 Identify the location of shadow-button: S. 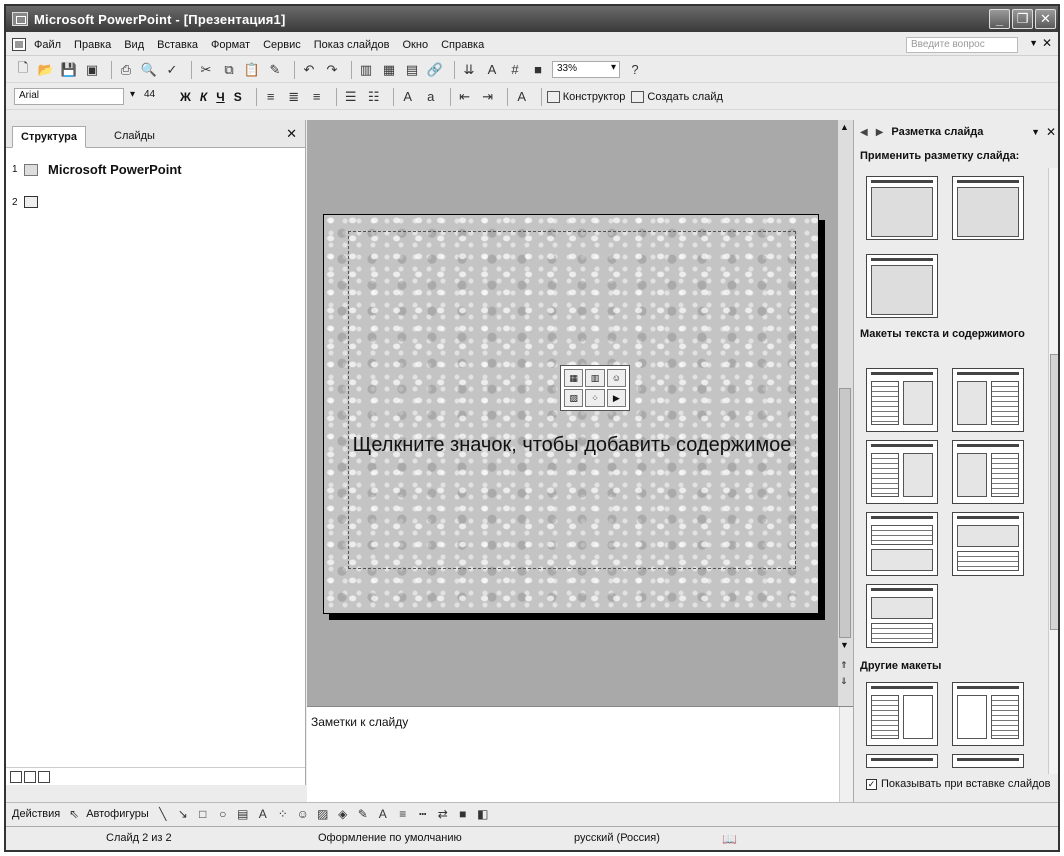
(238, 97).